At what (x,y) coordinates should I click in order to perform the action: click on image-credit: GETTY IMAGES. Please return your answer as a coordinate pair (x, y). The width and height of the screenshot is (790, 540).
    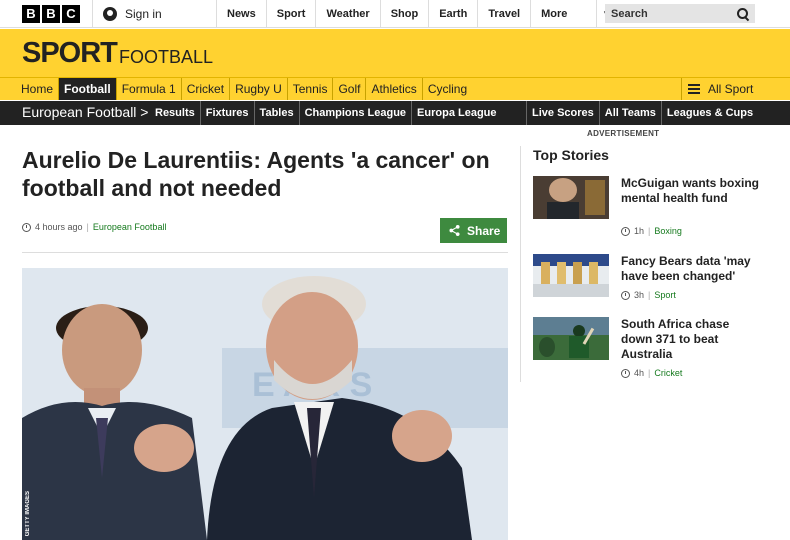
    Looking at the image, I should click on (28, 513).